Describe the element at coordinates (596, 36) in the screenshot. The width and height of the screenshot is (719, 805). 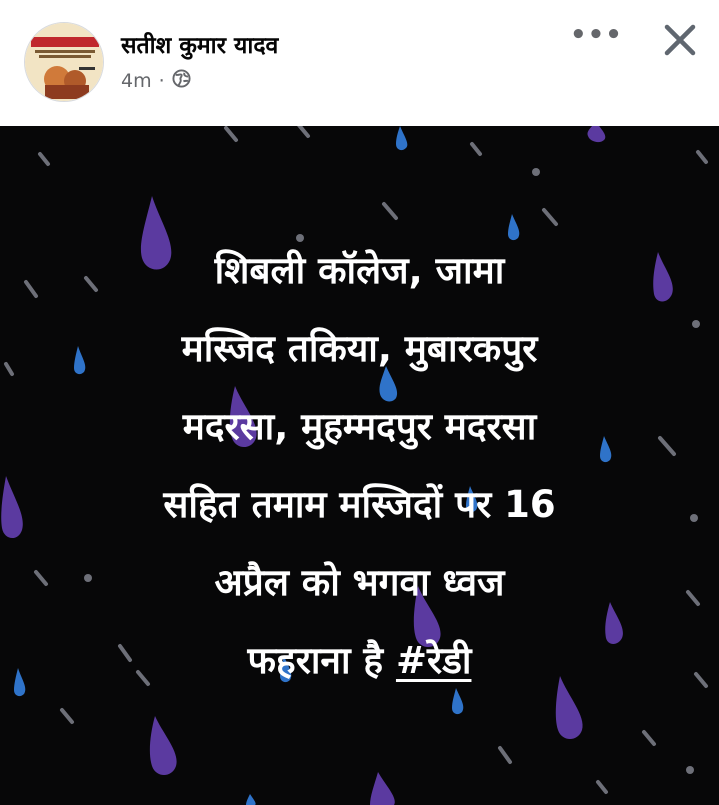
I see `more-options-icon: •••` at that location.